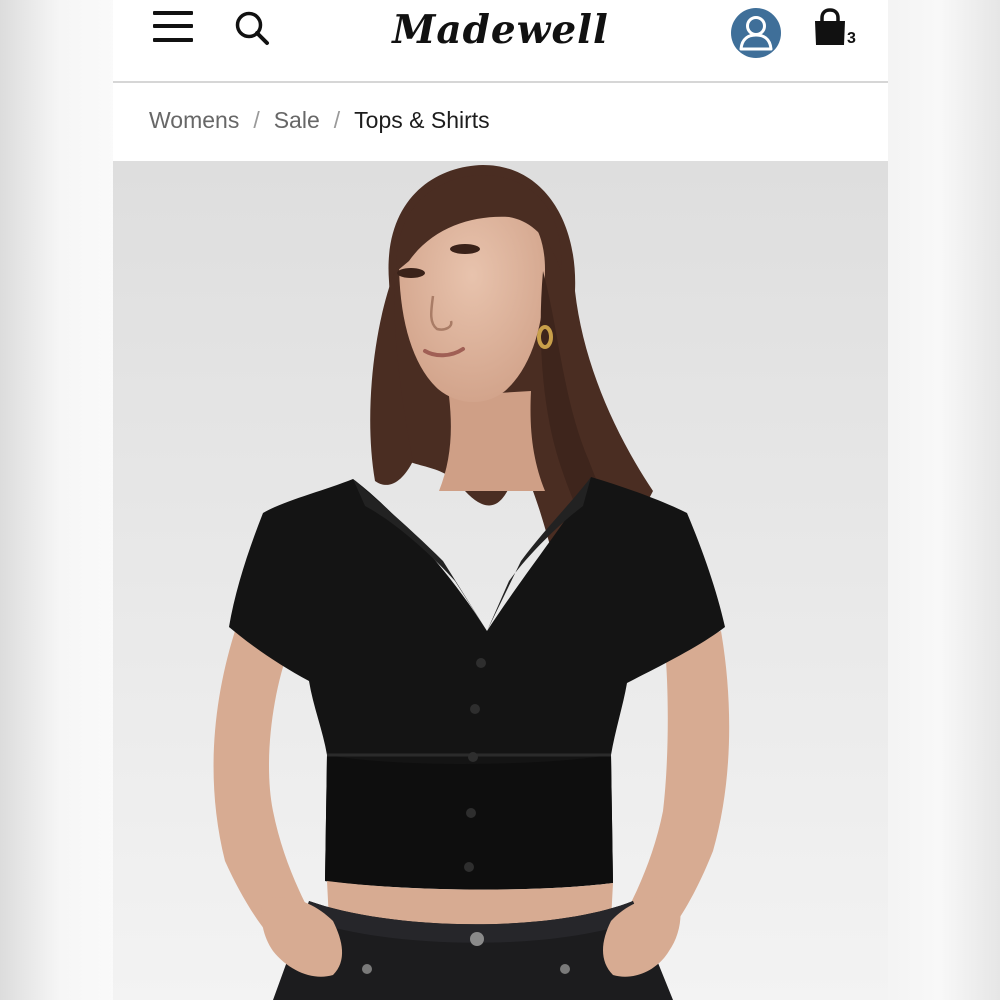  Describe the element at coordinates (851, 38) in the screenshot. I see `cart-count-badge: 3` at that location.